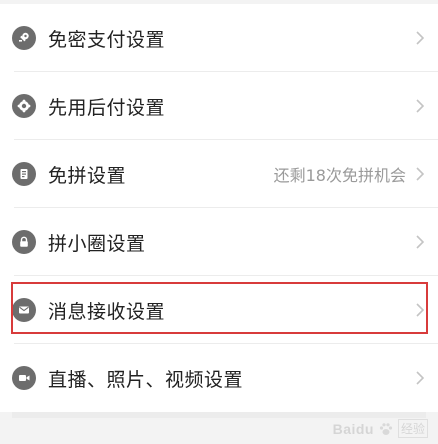 This screenshot has height=444, width=438. Describe the element at coordinates (87, 175) in the screenshot. I see `setting-label: 免拼设置` at that location.